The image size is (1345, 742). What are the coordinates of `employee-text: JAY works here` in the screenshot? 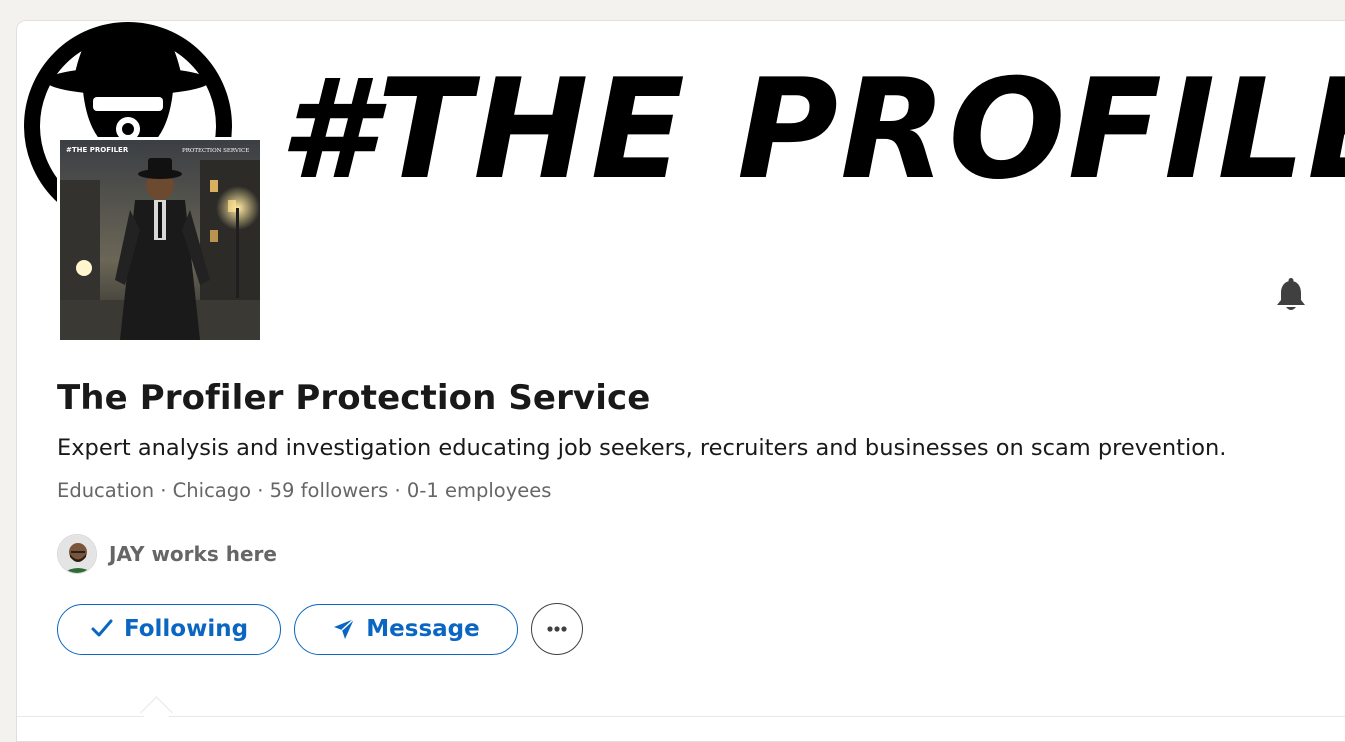 It's located at (193, 554).